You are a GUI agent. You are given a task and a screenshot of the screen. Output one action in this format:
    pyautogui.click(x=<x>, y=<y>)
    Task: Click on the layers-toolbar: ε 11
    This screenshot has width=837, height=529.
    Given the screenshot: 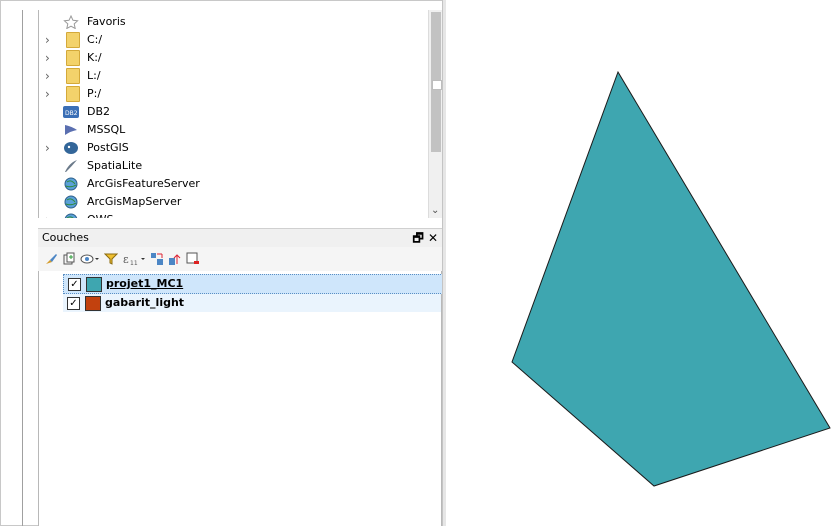 What is the action you would take?
    pyautogui.click(x=240, y=259)
    